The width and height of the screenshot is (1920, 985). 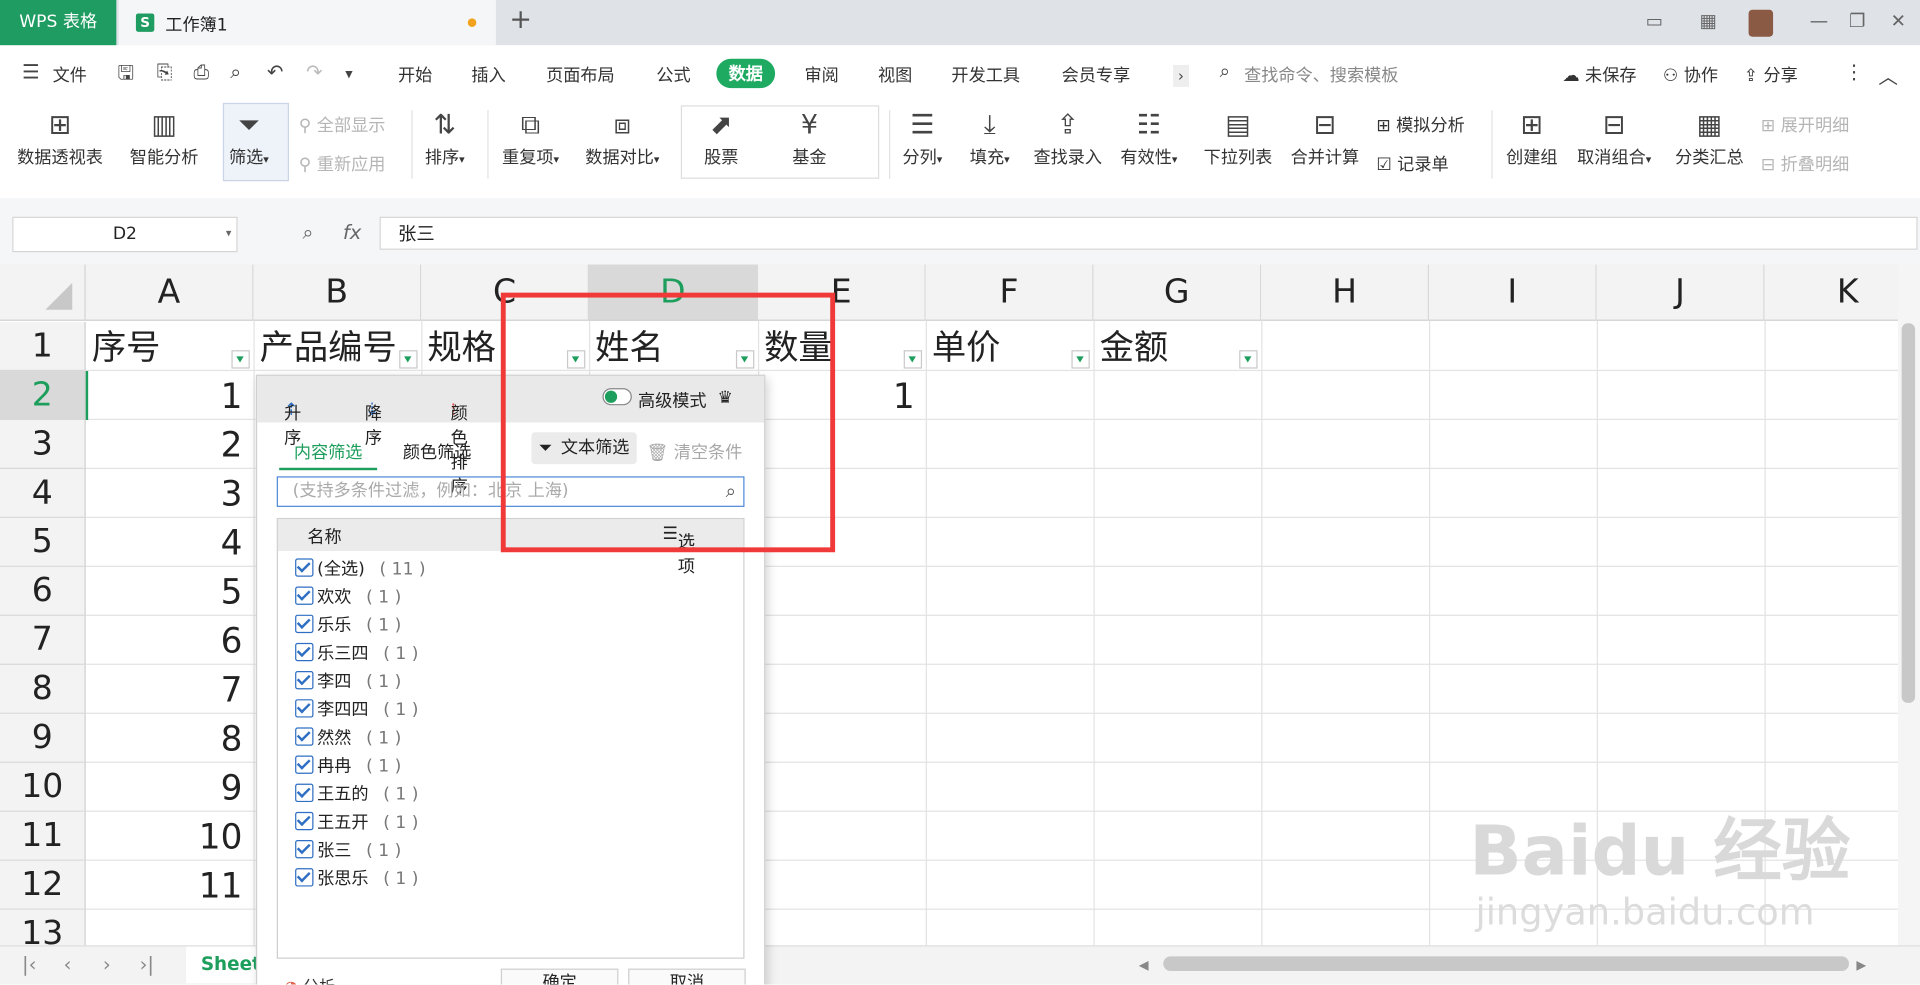 I want to click on record-form-button: ☑ 记录单, so click(x=1412, y=164).